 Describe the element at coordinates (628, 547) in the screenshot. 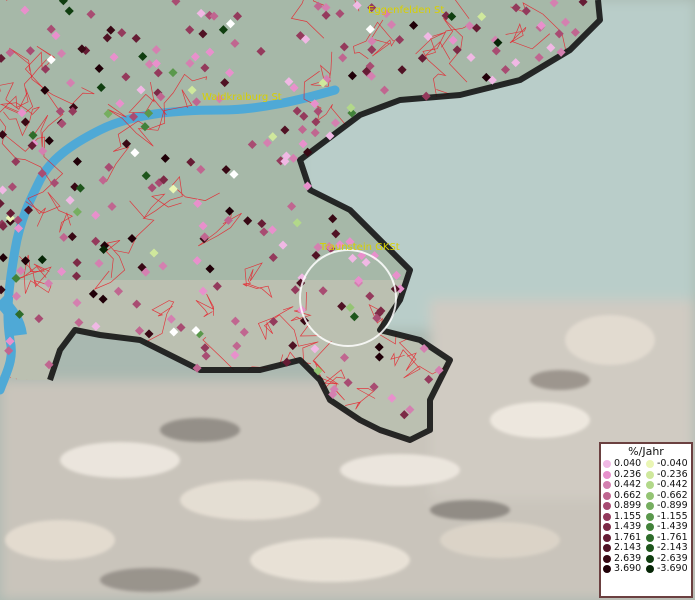

I see `legend-label: 2.143` at that location.